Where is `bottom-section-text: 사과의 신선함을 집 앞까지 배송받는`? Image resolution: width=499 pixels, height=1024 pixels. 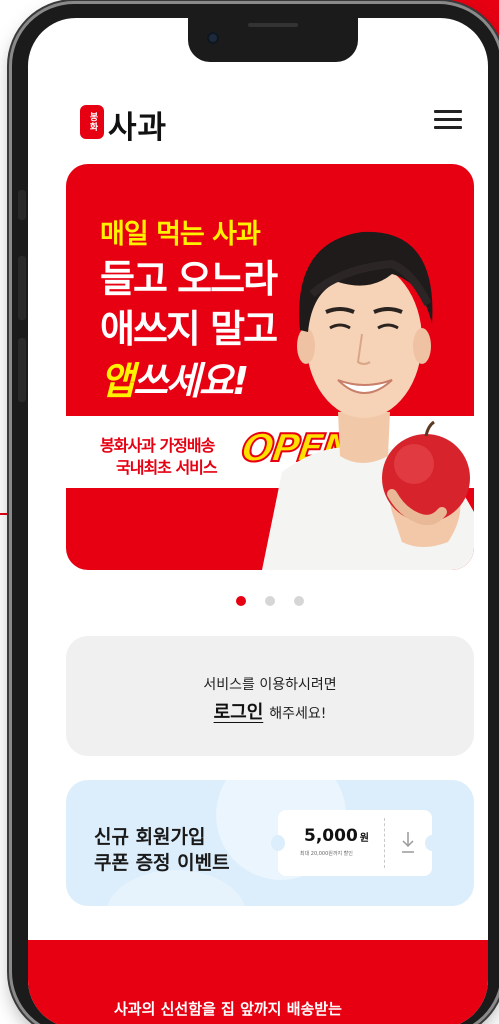
bottom-section-text: 사과의 신선함을 집 앞까지 배송받는 is located at coordinates (228, 1009).